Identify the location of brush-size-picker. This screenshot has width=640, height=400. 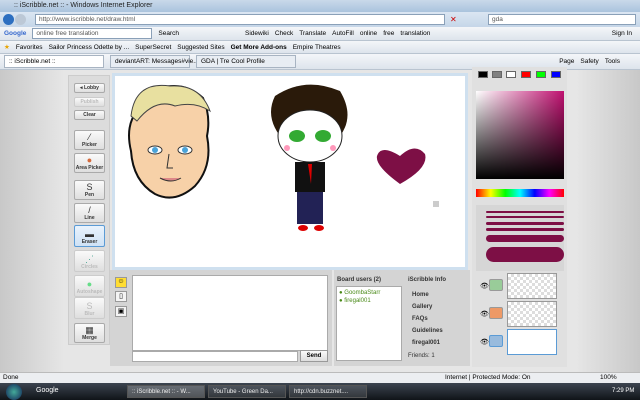
(520, 238).